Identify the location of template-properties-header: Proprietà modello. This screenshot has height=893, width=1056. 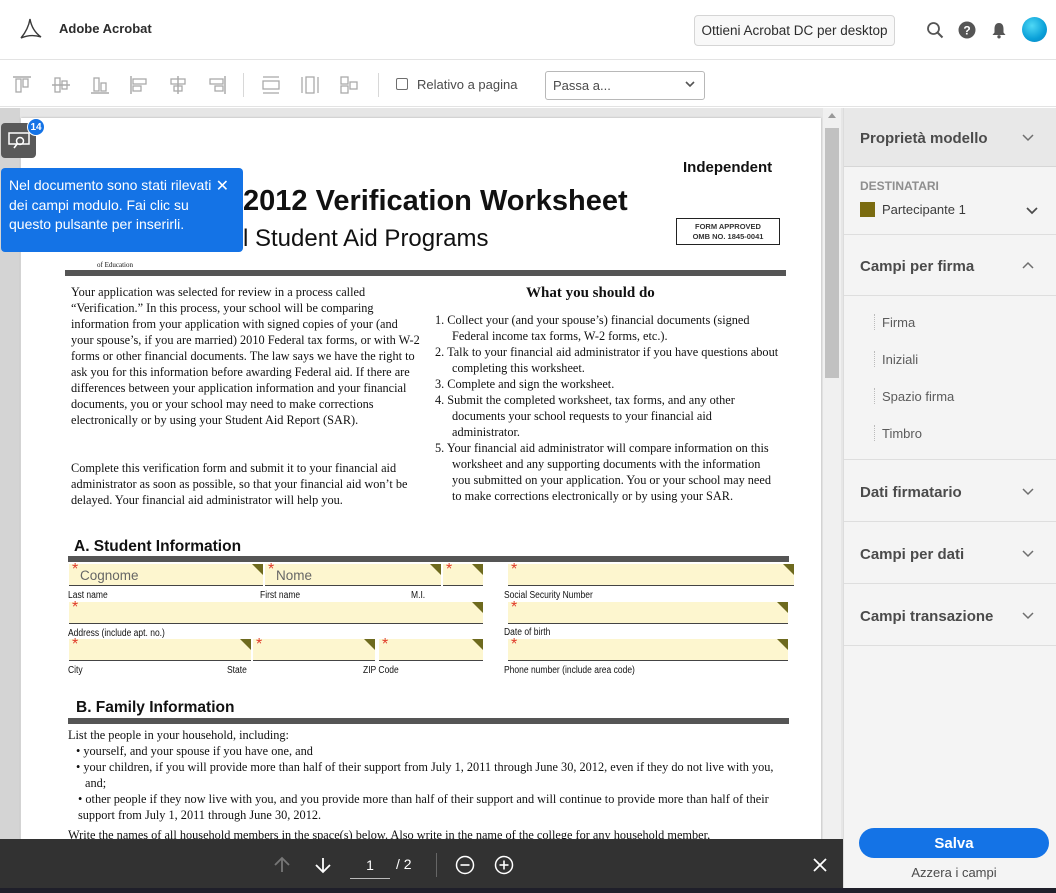
(950, 137).